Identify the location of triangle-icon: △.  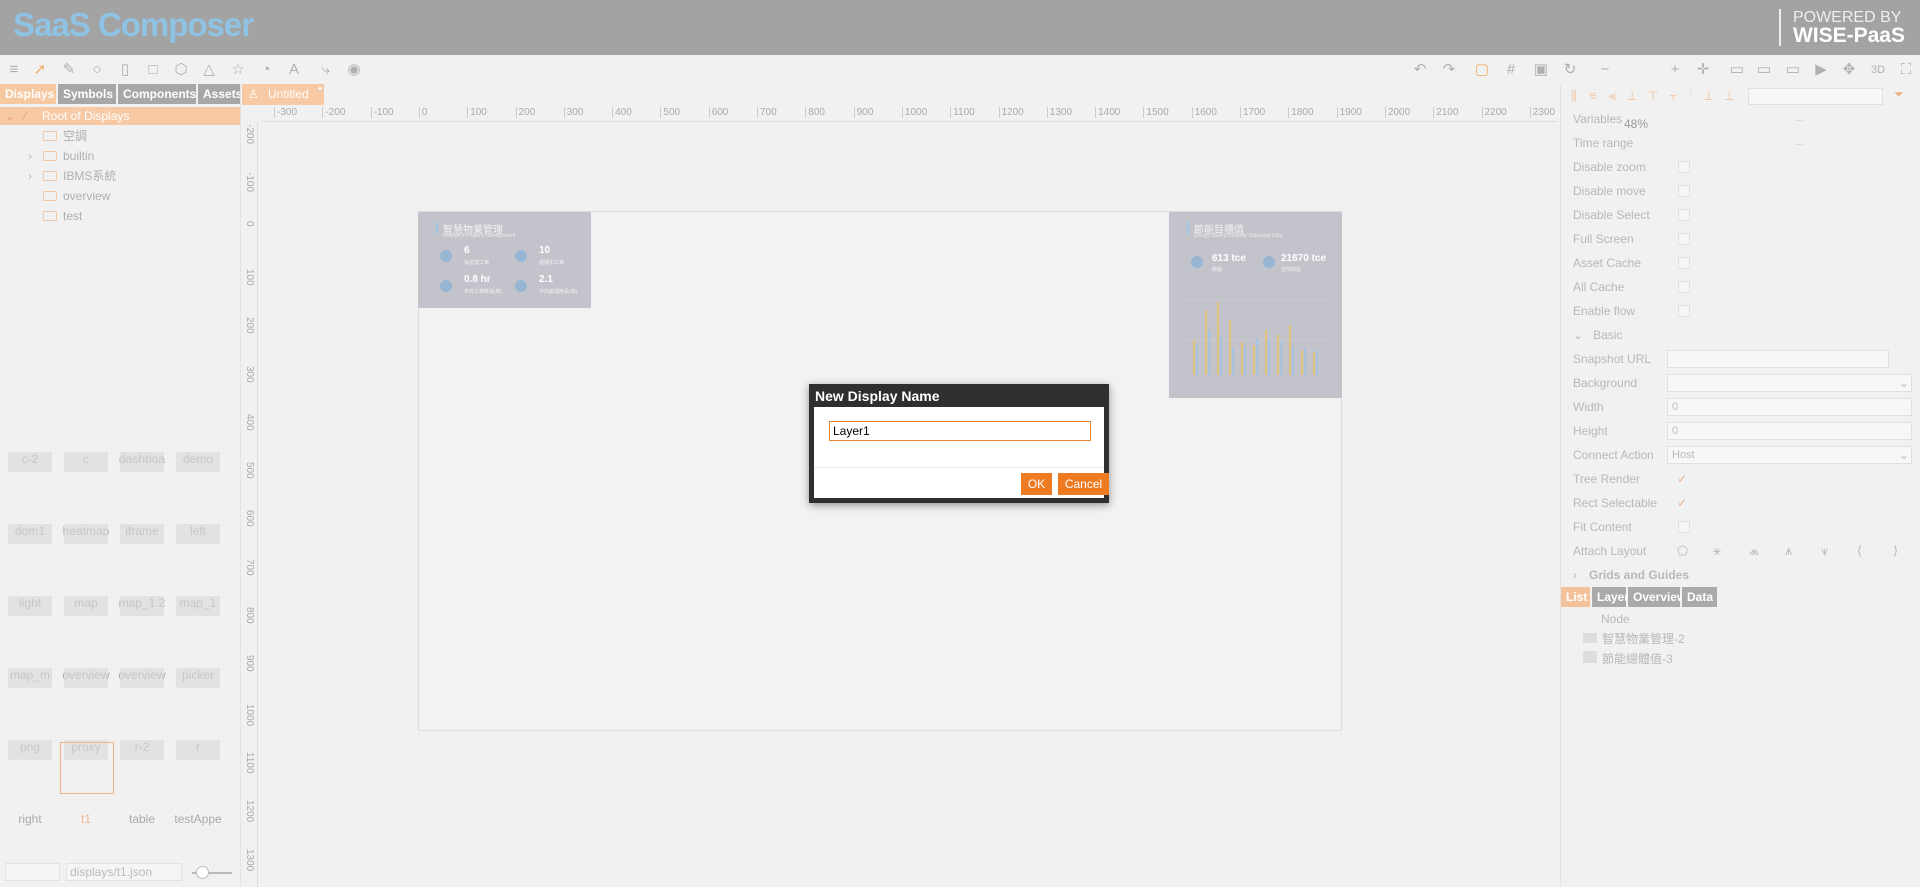
(209, 70).